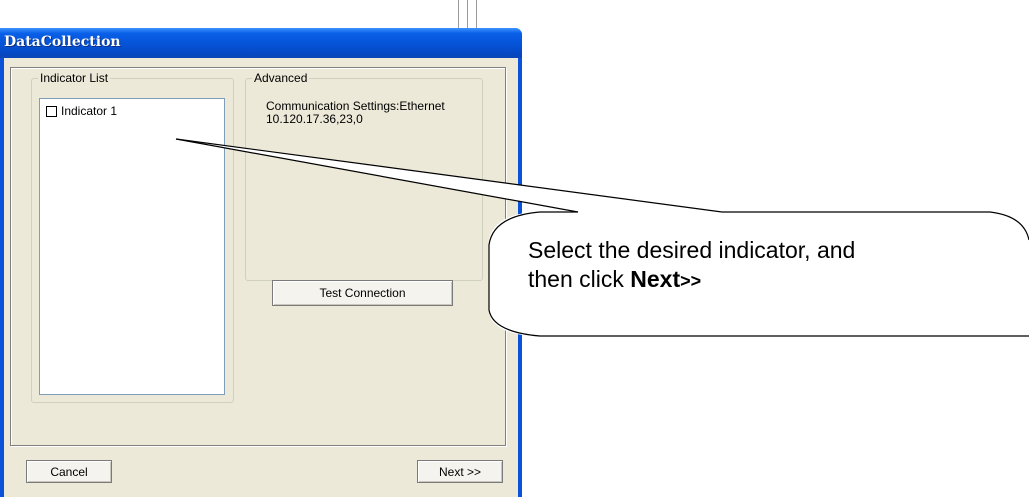 This screenshot has height=497, width=1029. I want to click on connection-address: 10.120.17.36,23,0, so click(314, 119).